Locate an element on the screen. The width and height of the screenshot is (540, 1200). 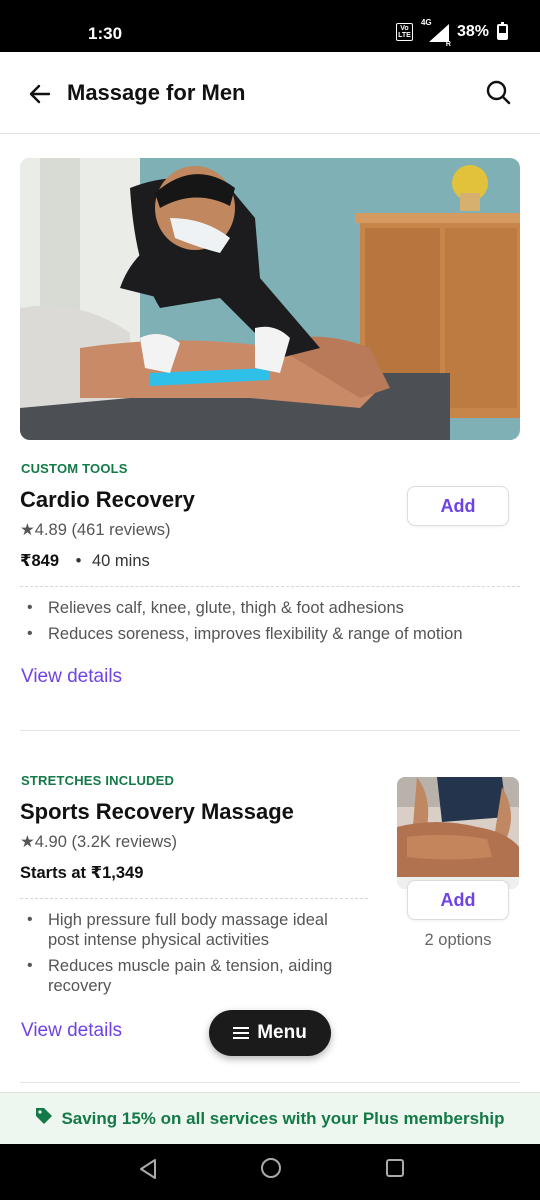
status-icons: Vo LTE 4G R 38% is located at coordinates (451, 33).